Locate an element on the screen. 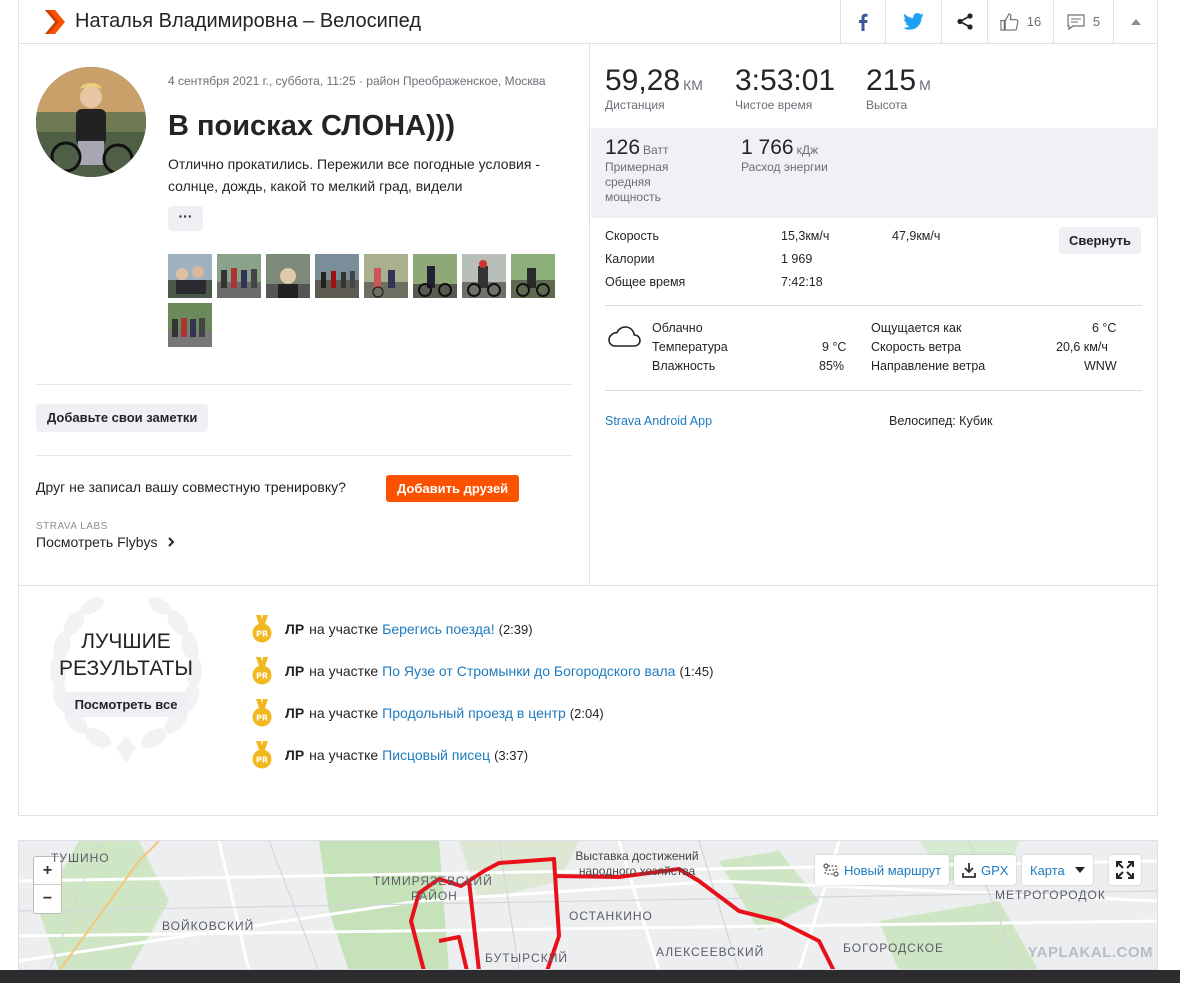 The height and width of the screenshot is (983, 1180). bike-info: Велосипед: Кубик is located at coordinates (941, 421).